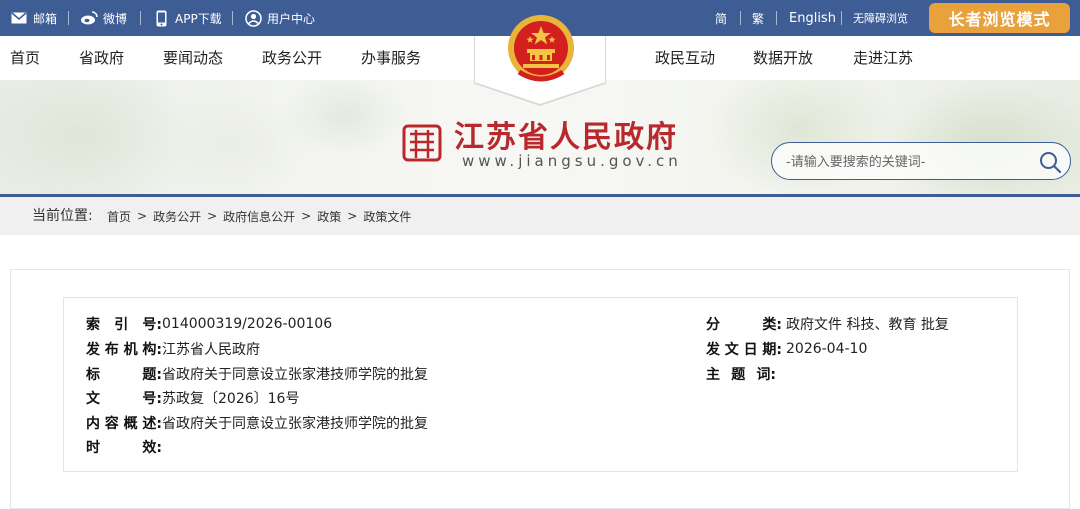 Image resolution: width=1080 pixels, height=509 pixels. I want to click on nav-item-interaction: 政民互动, so click(685, 58).